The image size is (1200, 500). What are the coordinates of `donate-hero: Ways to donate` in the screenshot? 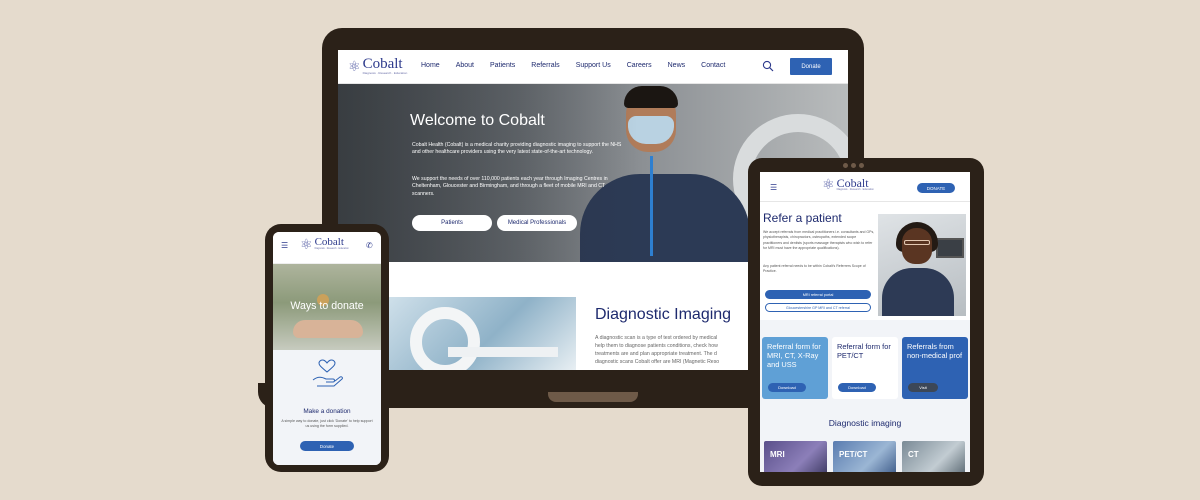 It's located at (327, 307).